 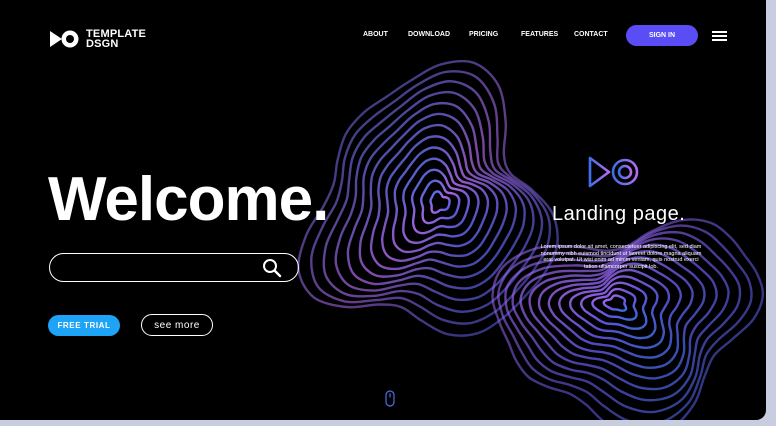 I want to click on sign-in-button: SIGN IN, so click(x=662, y=35).